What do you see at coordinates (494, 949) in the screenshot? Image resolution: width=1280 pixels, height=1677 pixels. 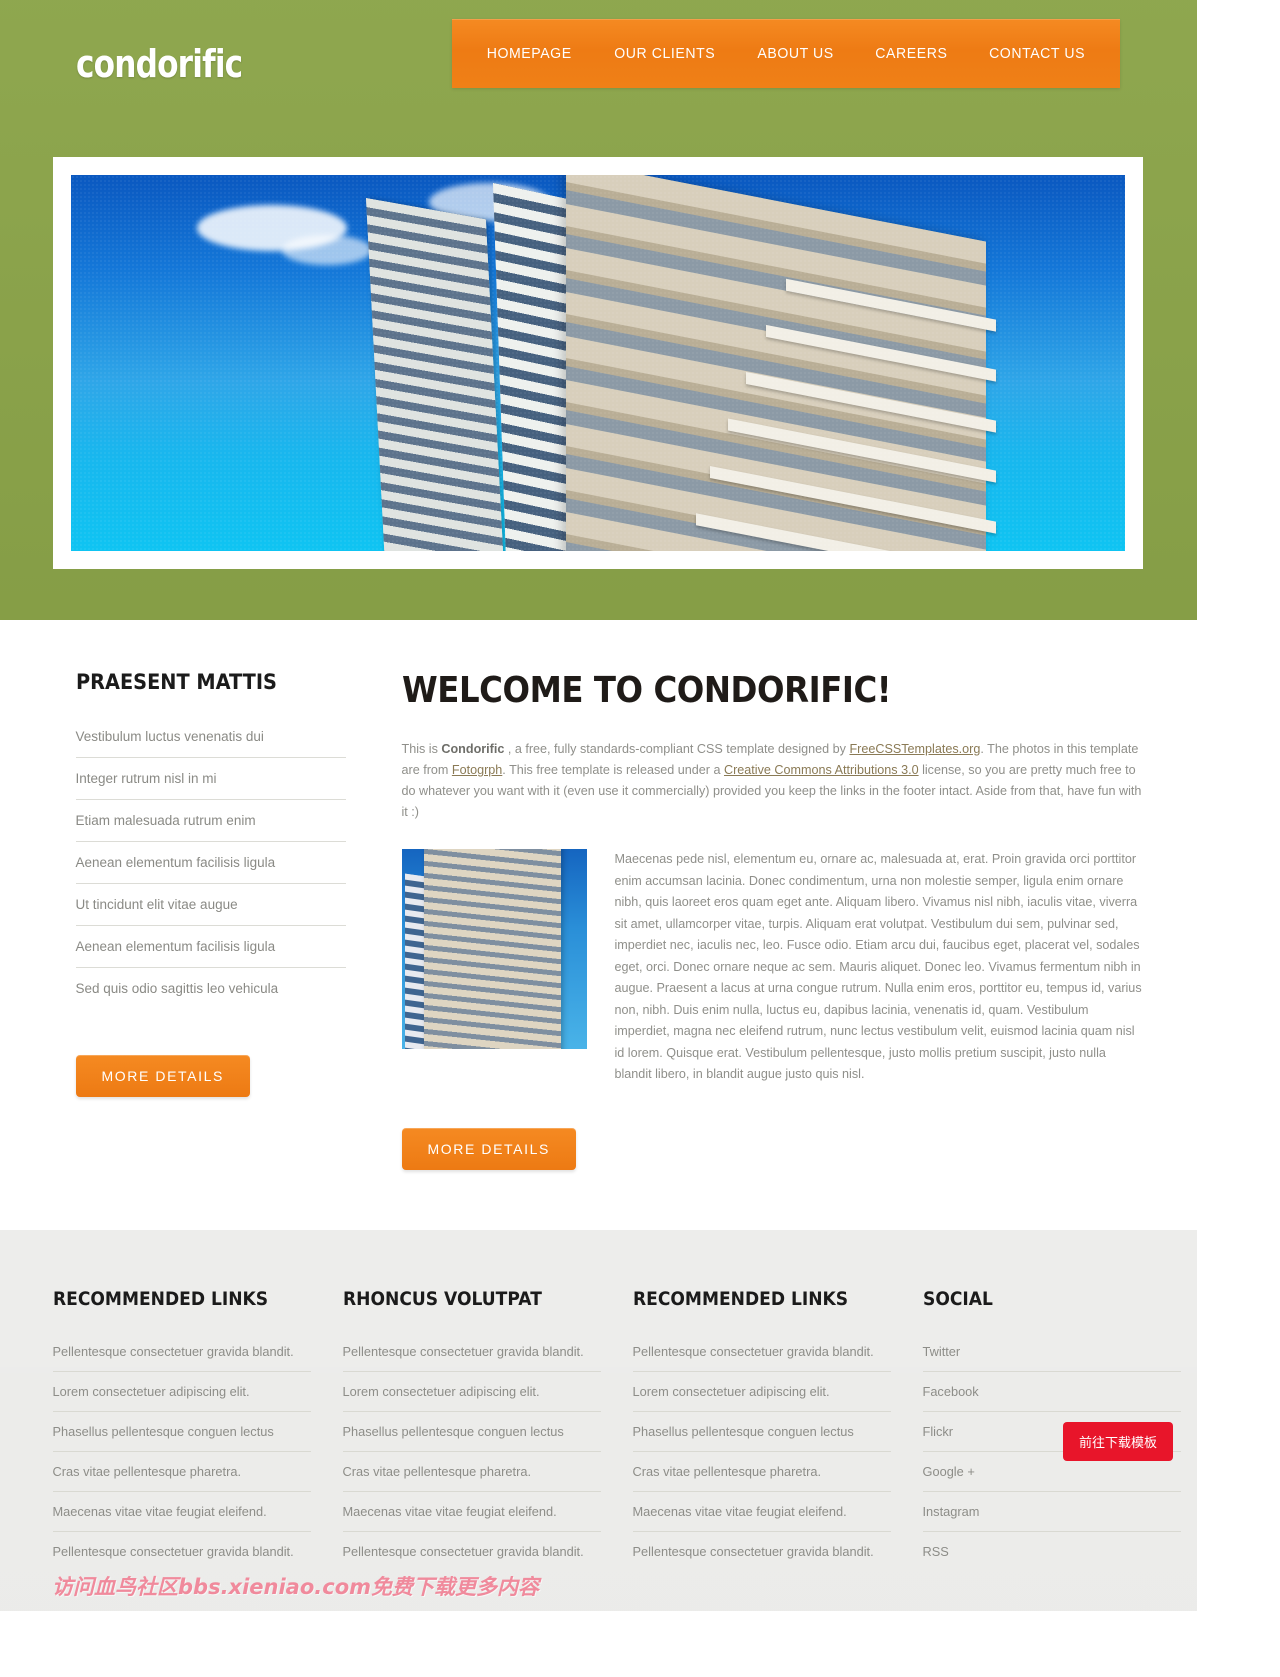 I see `article-thumbnail-photo` at bounding box center [494, 949].